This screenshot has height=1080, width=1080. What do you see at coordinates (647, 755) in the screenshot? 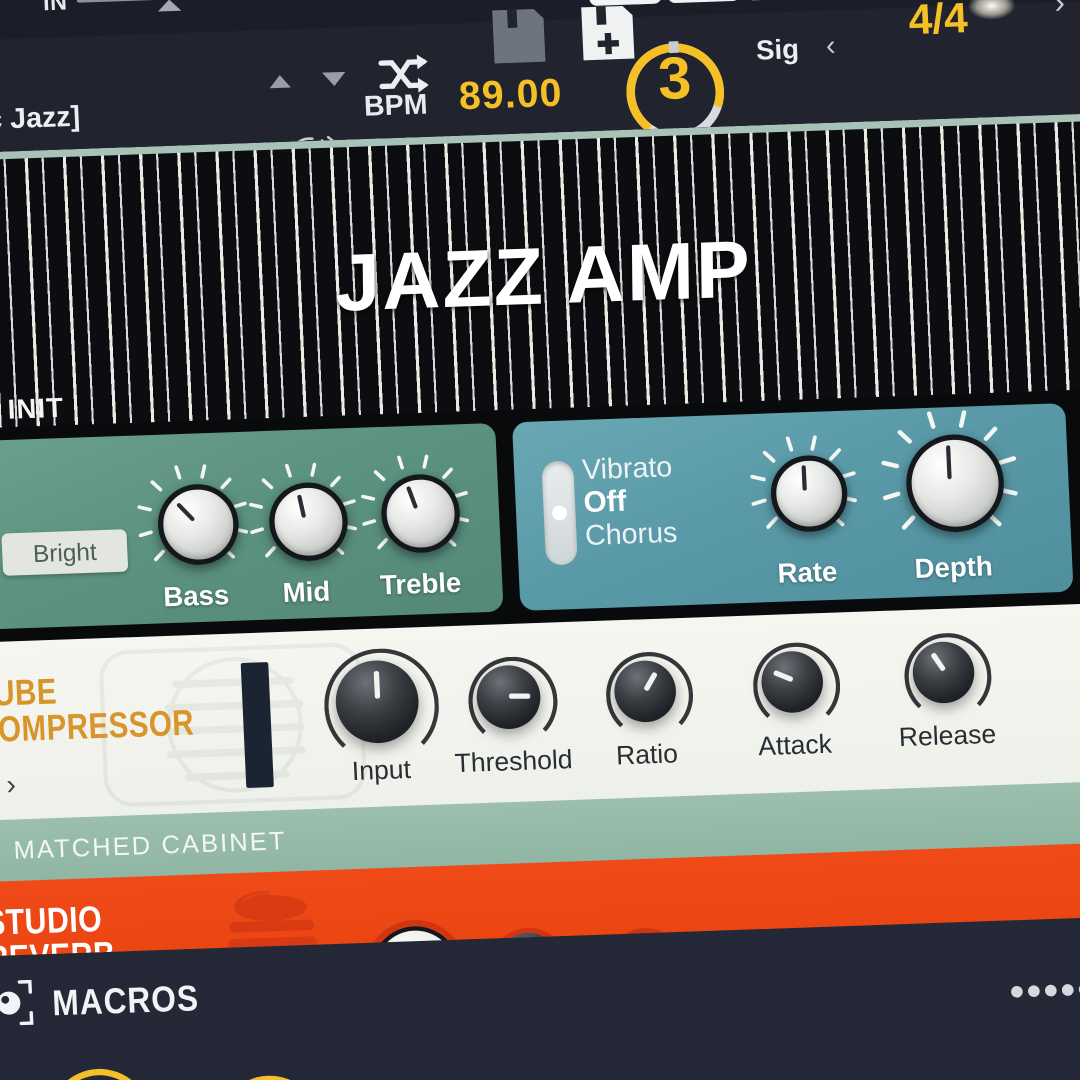
I see `ratio-knob-label: Ratio` at bounding box center [647, 755].